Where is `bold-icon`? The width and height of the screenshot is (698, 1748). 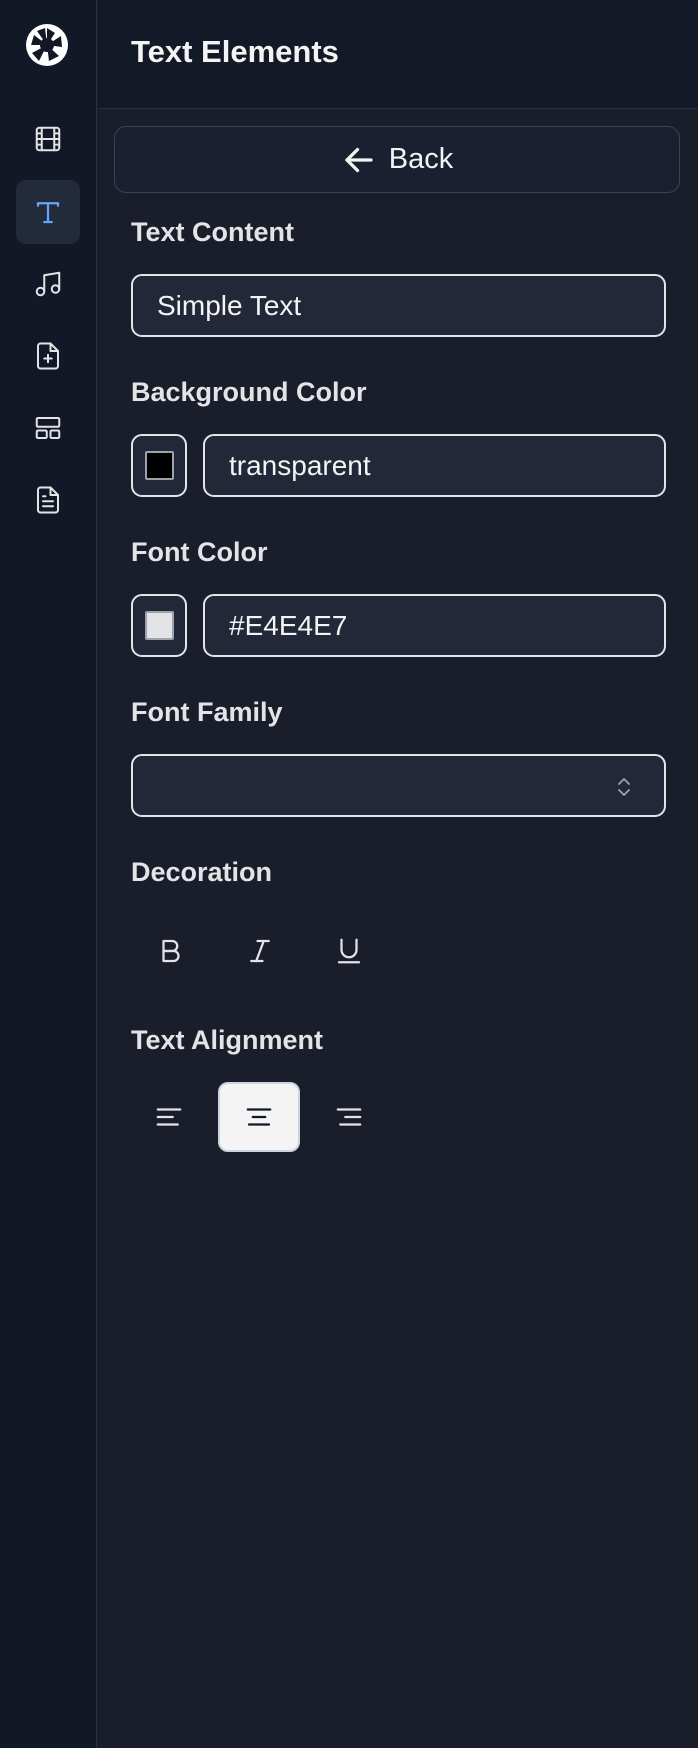
bold-icon is located at coordinates (171, 951).